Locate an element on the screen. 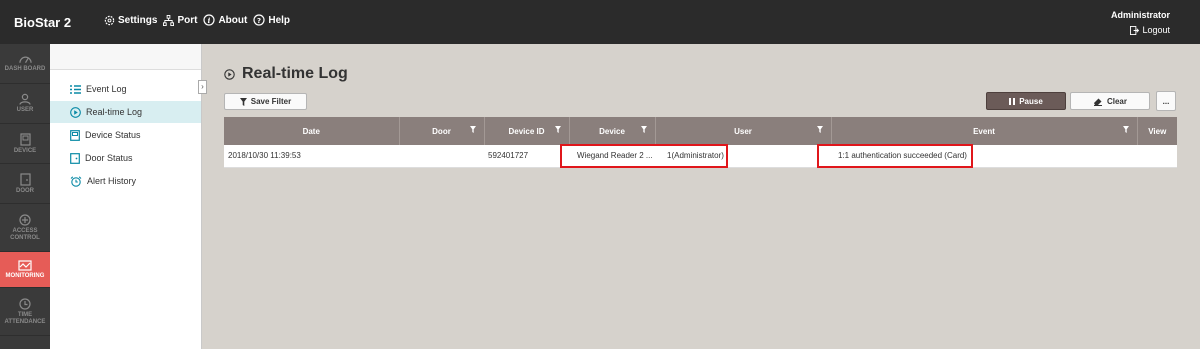 This screenshot has height=349, width=1200. help-label: Help is located at coordinates (279, 20).